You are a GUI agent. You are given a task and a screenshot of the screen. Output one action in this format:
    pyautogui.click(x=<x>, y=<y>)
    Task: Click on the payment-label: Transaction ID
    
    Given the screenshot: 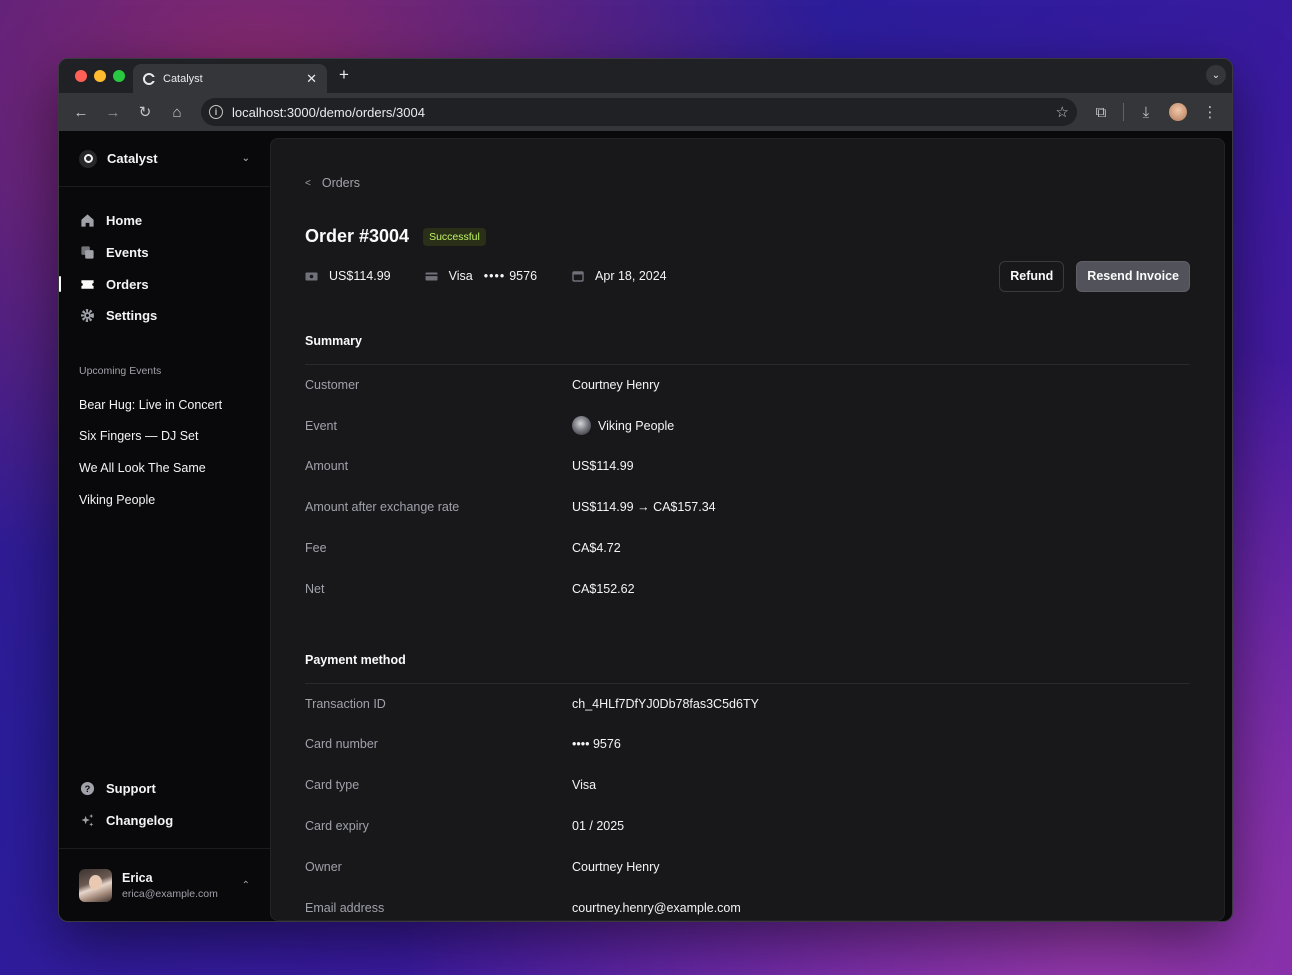 What is the action you would take?
    pyautogui.click(x=345, y=703)
    